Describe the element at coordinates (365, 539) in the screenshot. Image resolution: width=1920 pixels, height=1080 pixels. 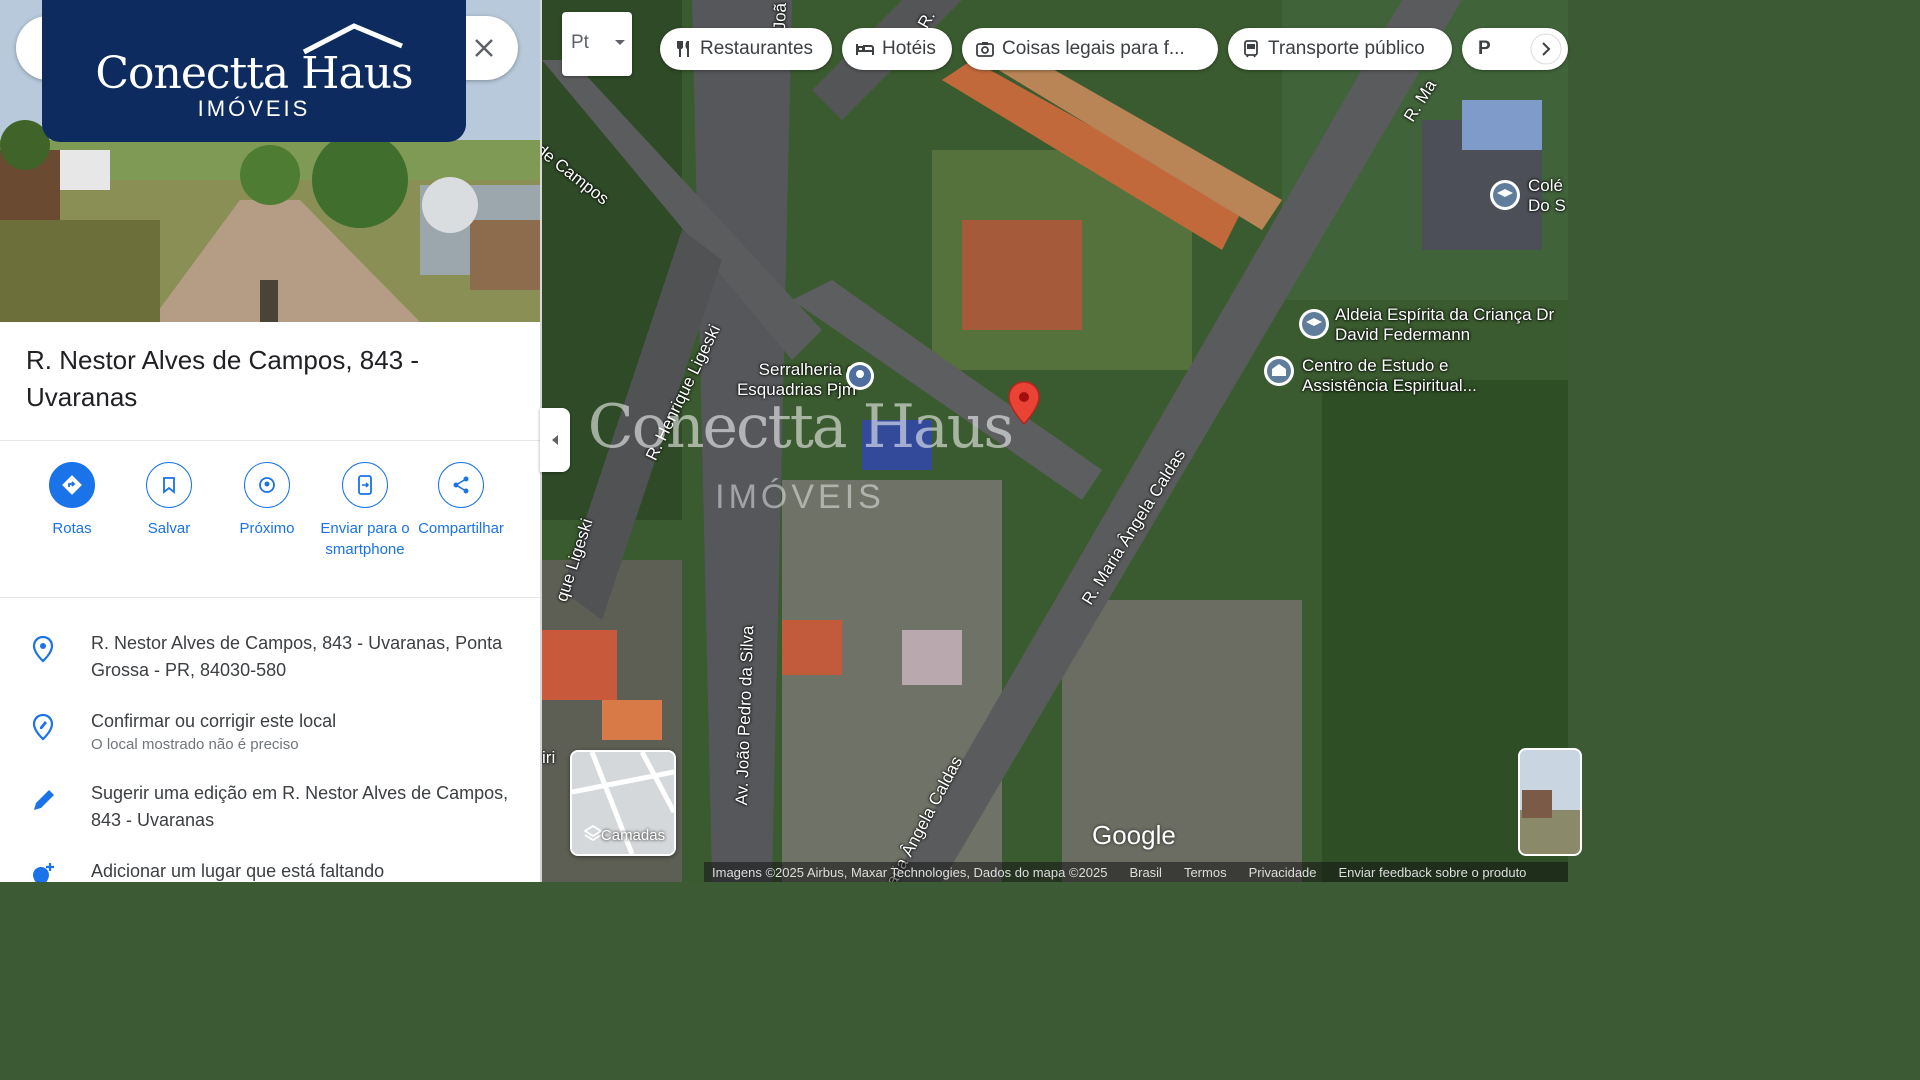
I see `send-to-phone-label: Enviar para o smartphone` at that location.